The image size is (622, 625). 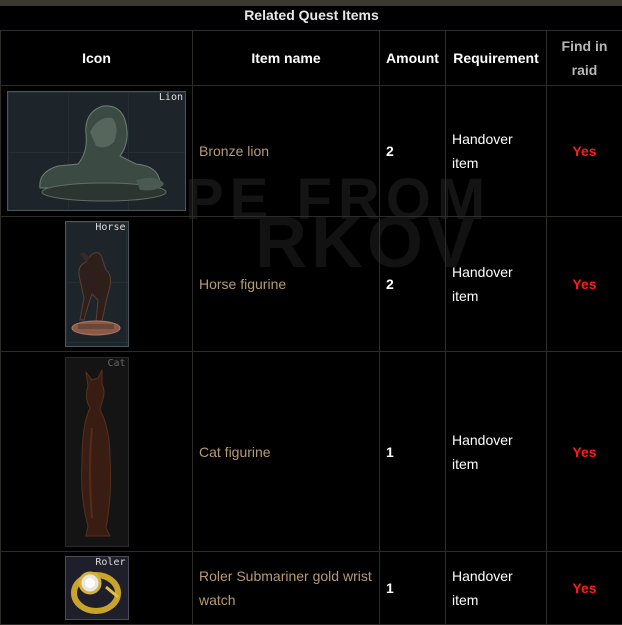 I want to click on icon-cell: Lion, so click(x=97, y=151).